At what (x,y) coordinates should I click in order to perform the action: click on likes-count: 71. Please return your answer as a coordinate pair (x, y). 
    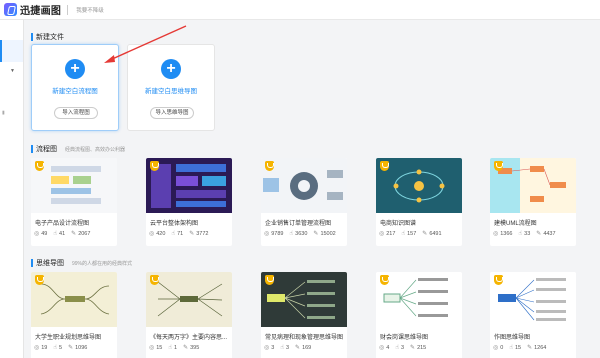
    Looking at the image, I should click on (180, 233).